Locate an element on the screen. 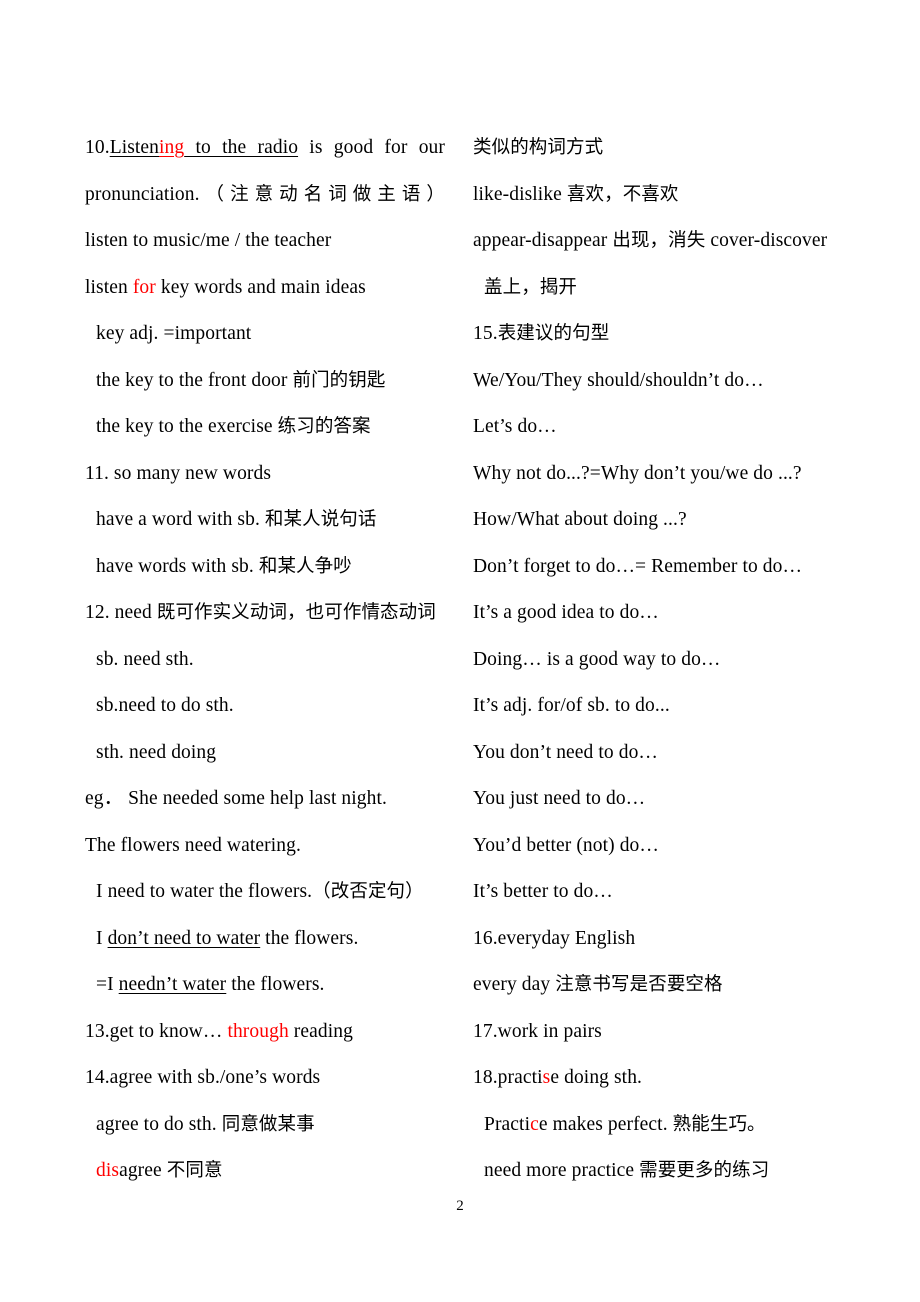 The image size is (920, 1302). left-column-line: pronunciation.（注意动名词做主语） is located at coordinates (265, 195).